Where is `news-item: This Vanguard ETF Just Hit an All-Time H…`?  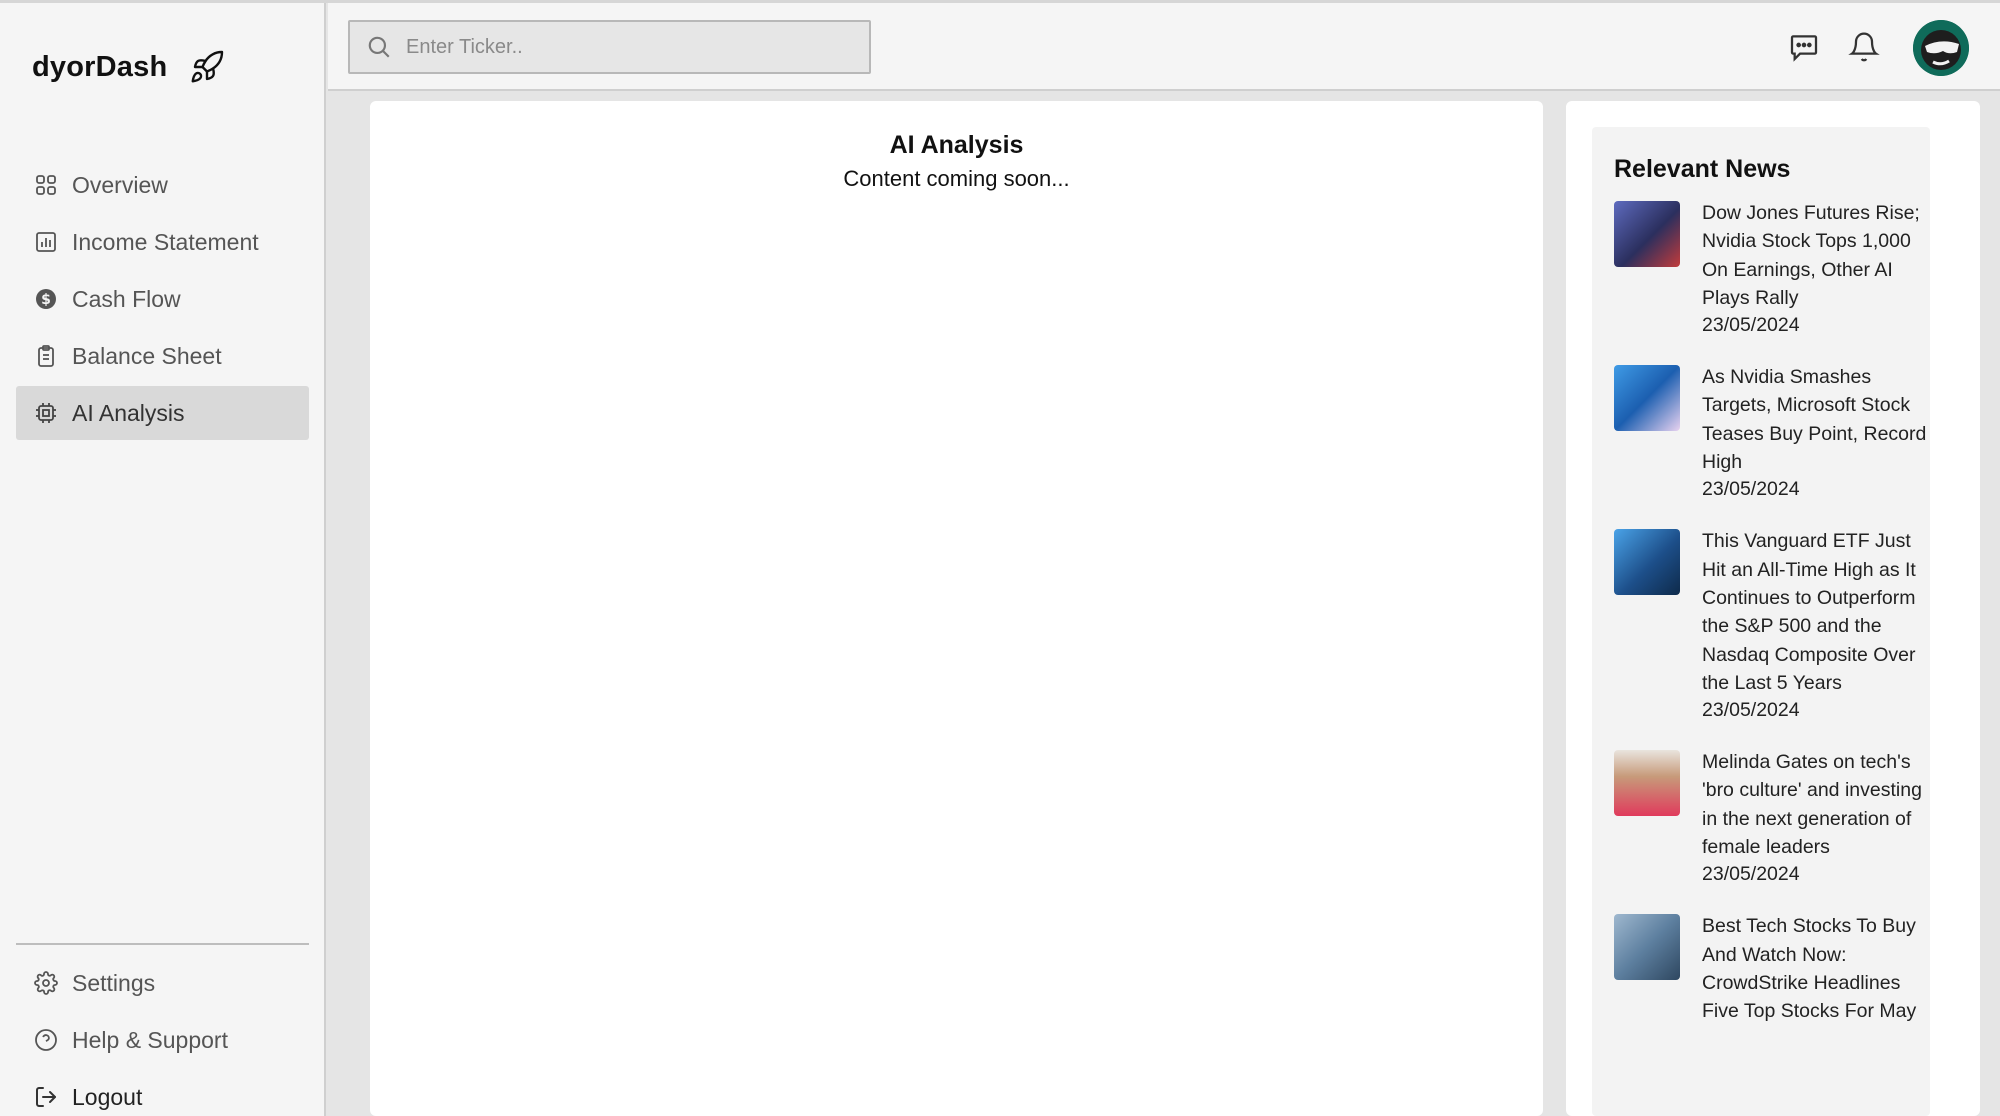 news-item: This Vanguard ETF Just Hit an All-Time H… is located at coordinates (1769, 625).